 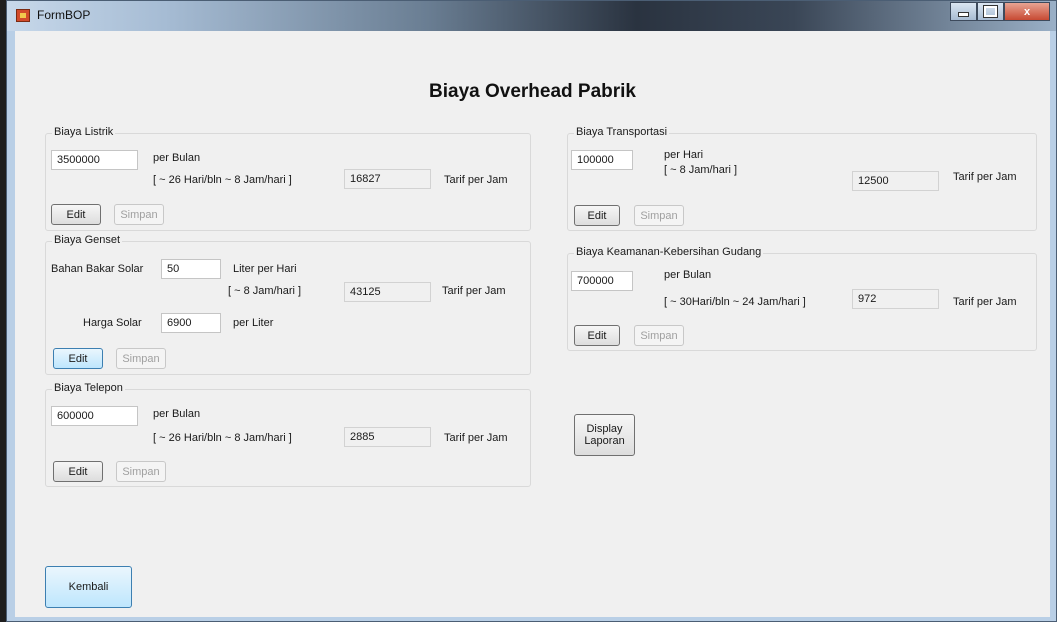 I want to click on transportasi-edit-button: Edit, so click(x=597, y=215).